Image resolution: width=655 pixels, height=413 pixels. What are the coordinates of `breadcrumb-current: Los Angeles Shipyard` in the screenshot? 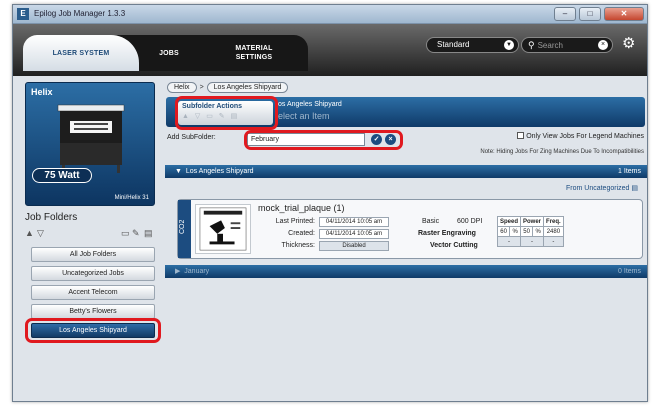 It's located at (247, 87).